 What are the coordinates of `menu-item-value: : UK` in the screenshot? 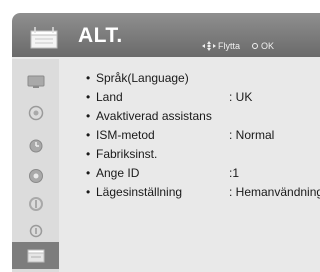 It's located at (241, 97).